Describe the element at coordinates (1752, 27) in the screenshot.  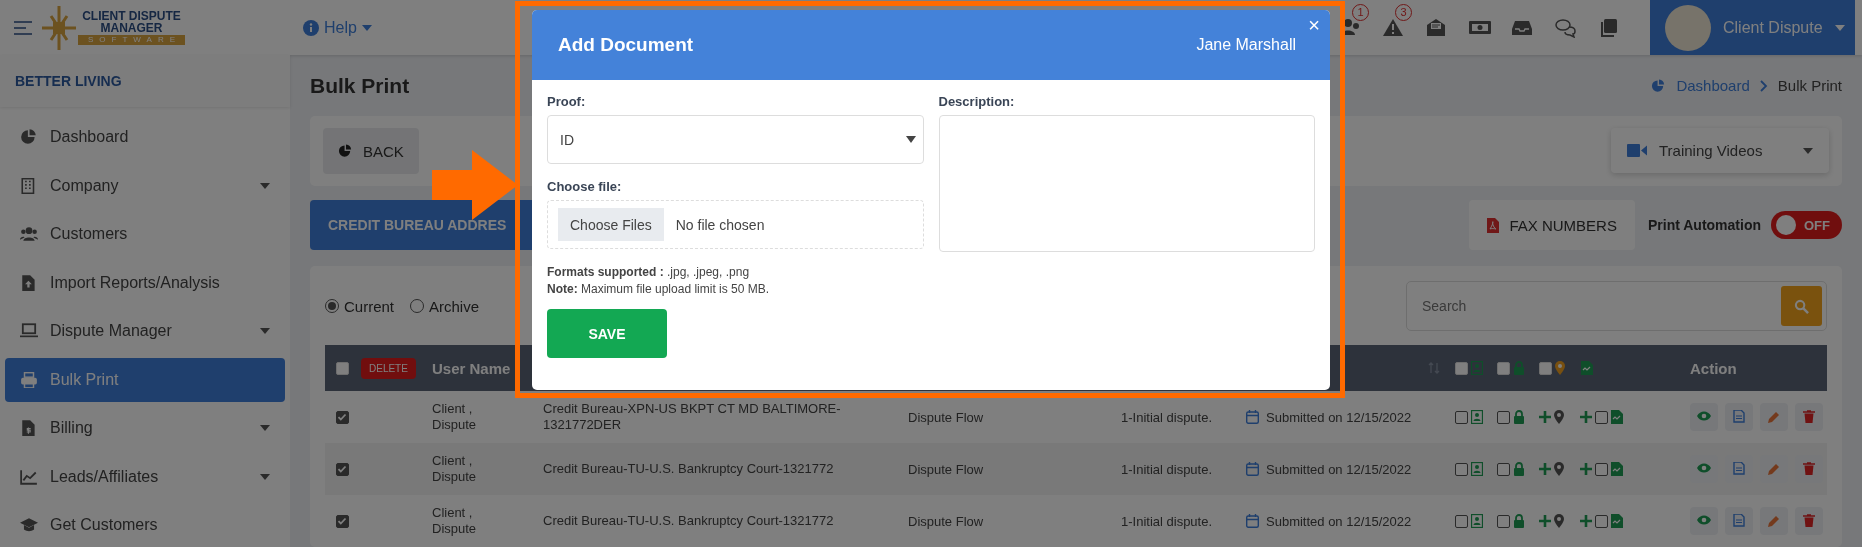
I see `user-menu: Client Dispute` at that location.